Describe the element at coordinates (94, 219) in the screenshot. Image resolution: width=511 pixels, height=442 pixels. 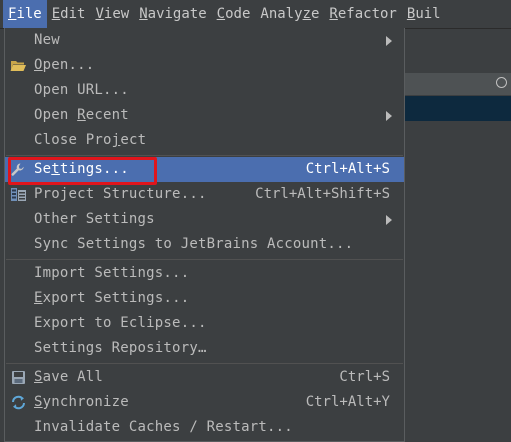
I see `menu-item-label: Other Settings` at that location.